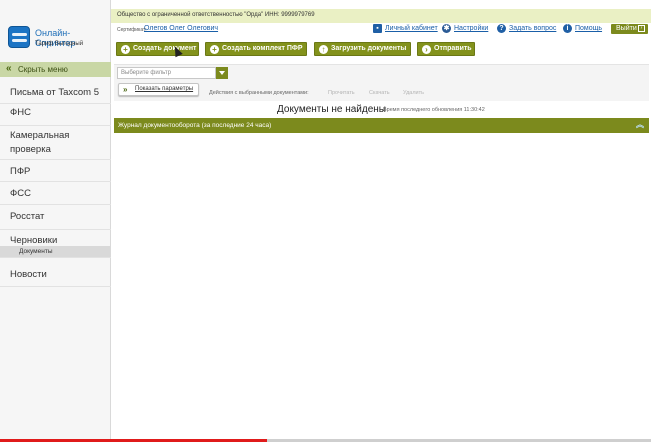  Describe the element at coordinates (426, 49) in the screenshot. I see `send-arrow-icon: ›` at that location.